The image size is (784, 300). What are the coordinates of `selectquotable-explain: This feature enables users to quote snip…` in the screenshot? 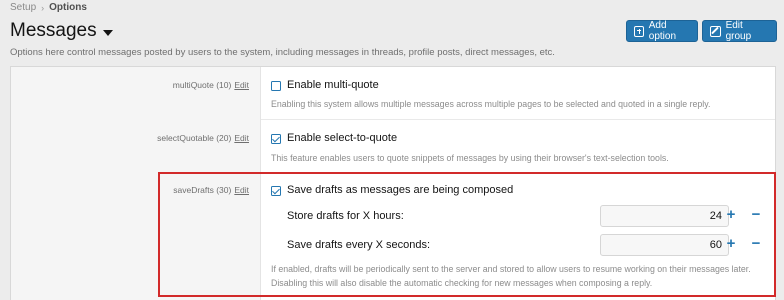 It's located at (470, 158).